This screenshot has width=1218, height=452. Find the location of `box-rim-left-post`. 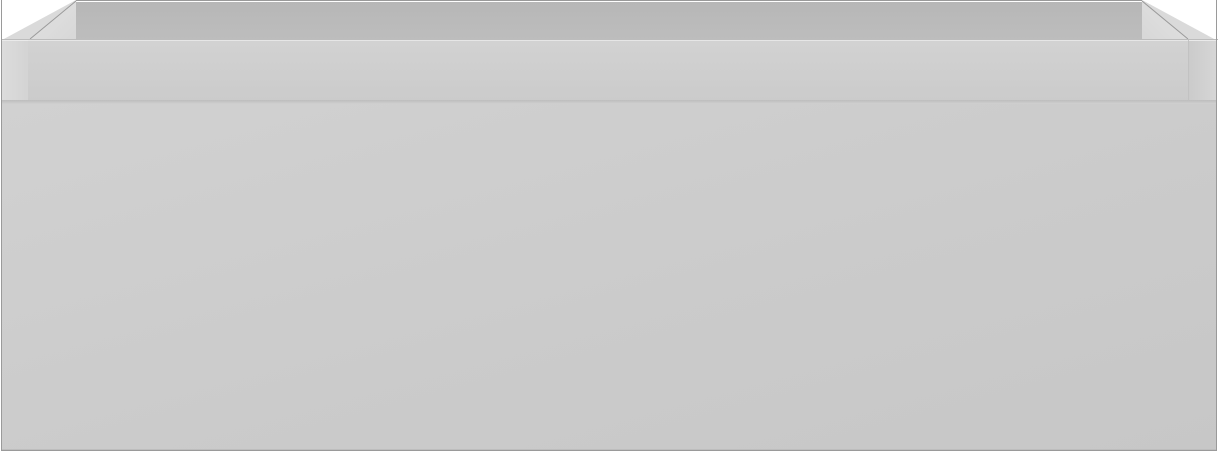

box-rim-left-post is located at coordinates (16, 71).